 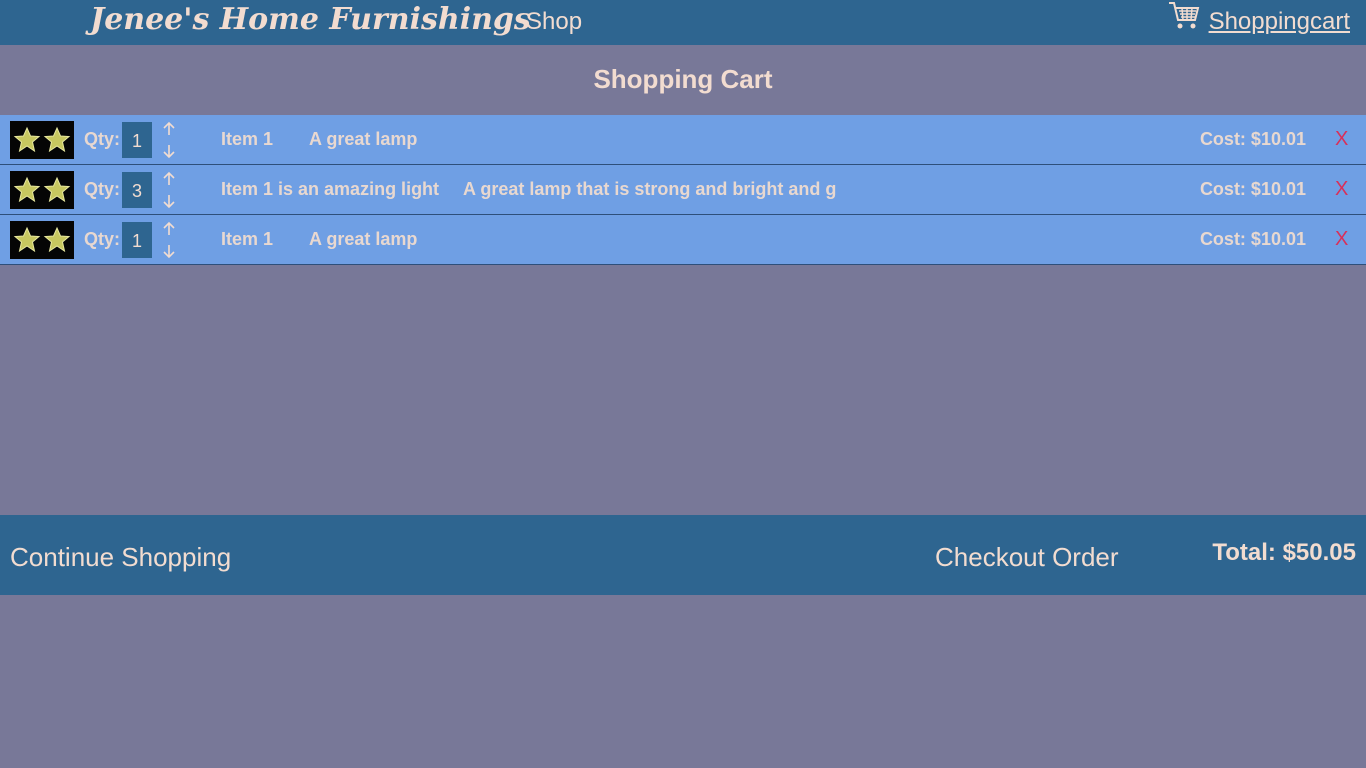 I want to click on item-name: Item 1 is an amazing light, so click(x=330, y=189).